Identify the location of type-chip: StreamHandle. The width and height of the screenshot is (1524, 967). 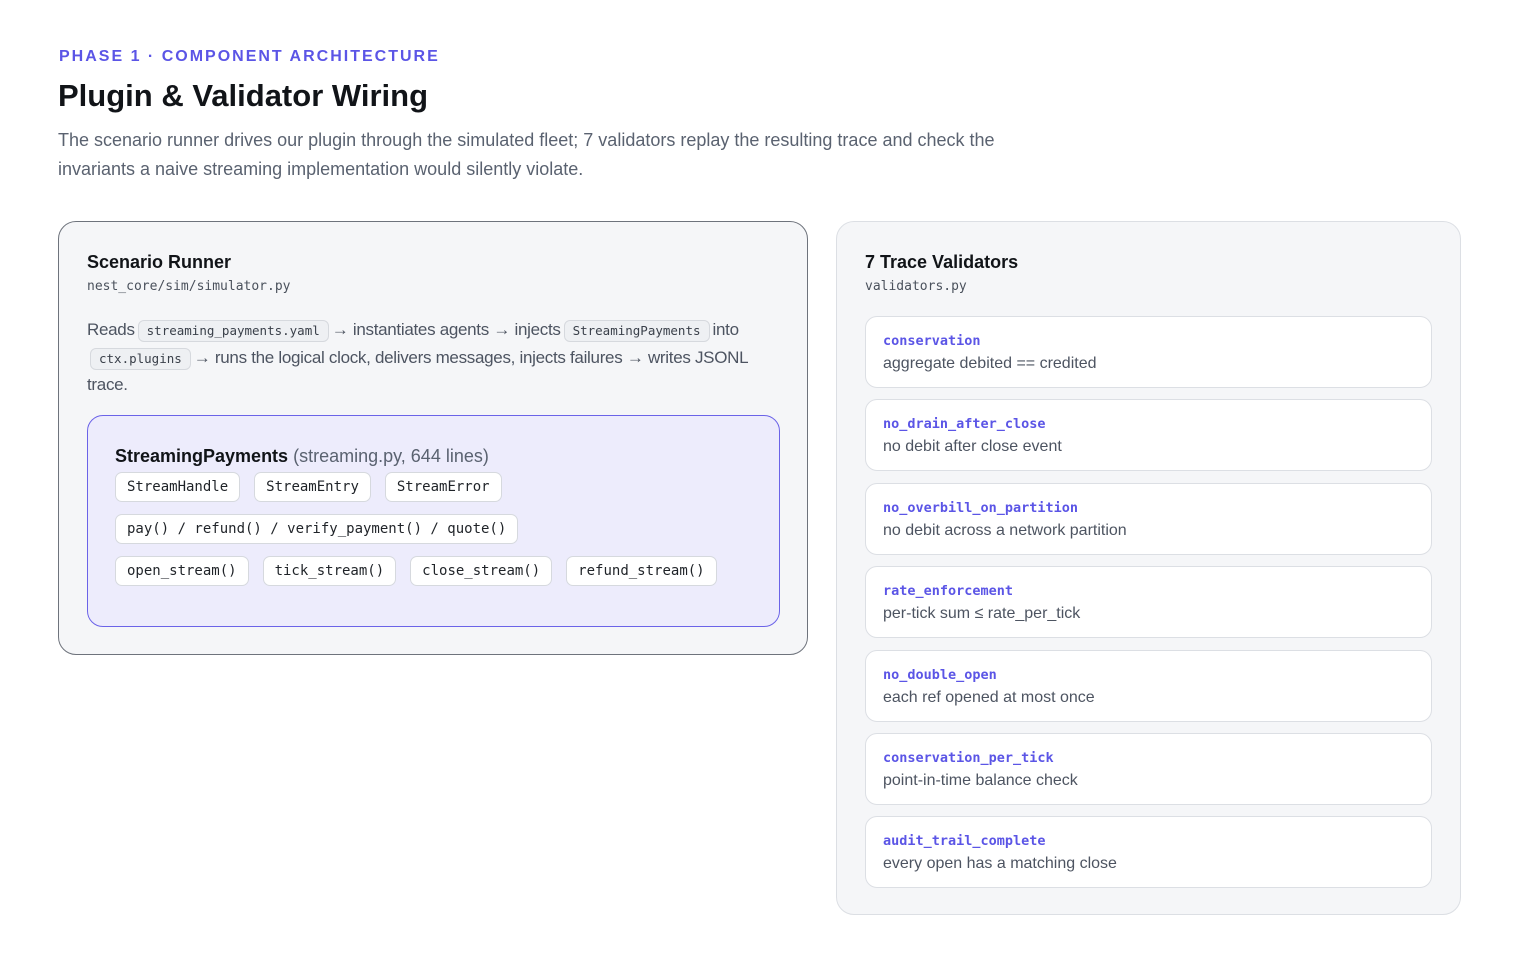
(178, 487).